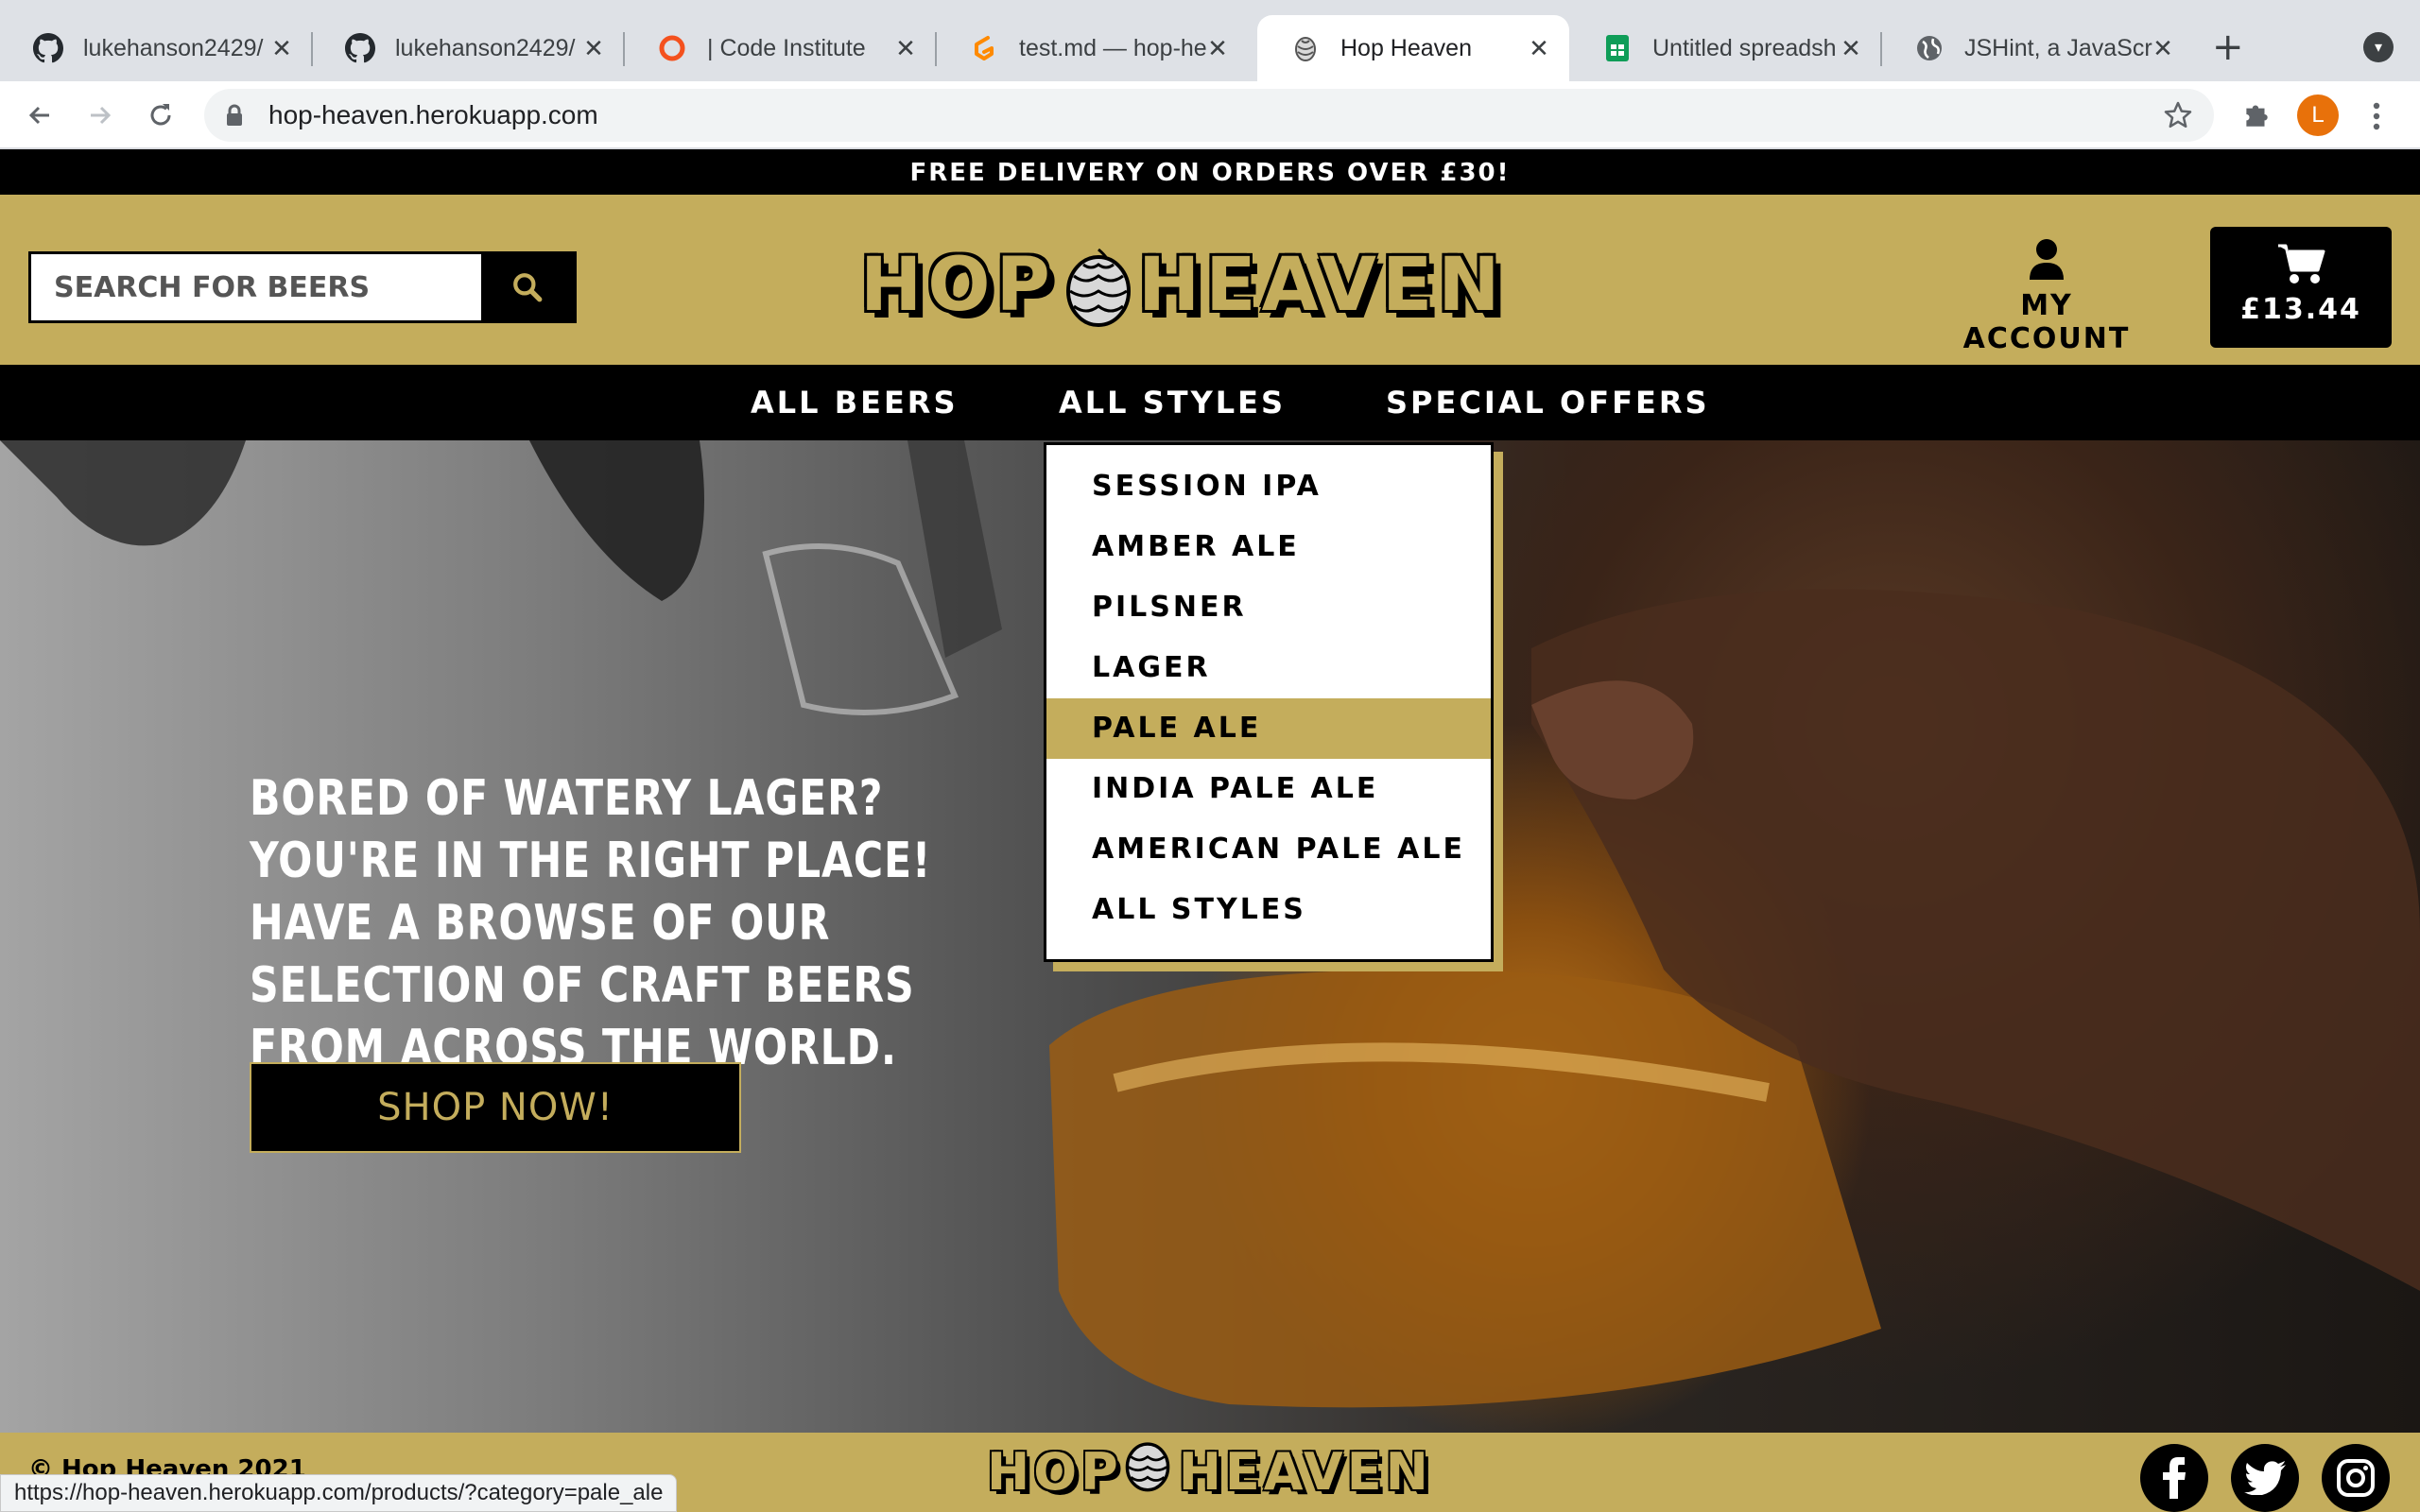 Image resolution: width=2420 pixels, height=1512 pixels. Describe the element at coordinates (984, 48) in the screenshot. I see `gitpod-icon` at that location.